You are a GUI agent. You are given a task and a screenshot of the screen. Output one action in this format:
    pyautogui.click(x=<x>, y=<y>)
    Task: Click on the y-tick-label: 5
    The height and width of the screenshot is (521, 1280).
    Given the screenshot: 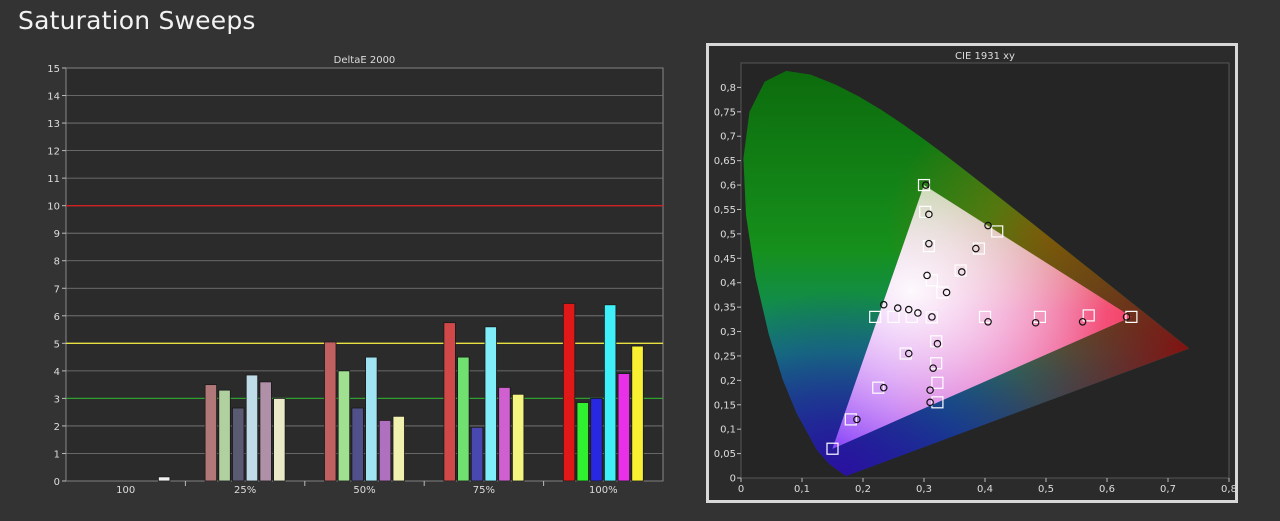 What is the action you would take?
    pyautogui.click(x=57, y=344)
    